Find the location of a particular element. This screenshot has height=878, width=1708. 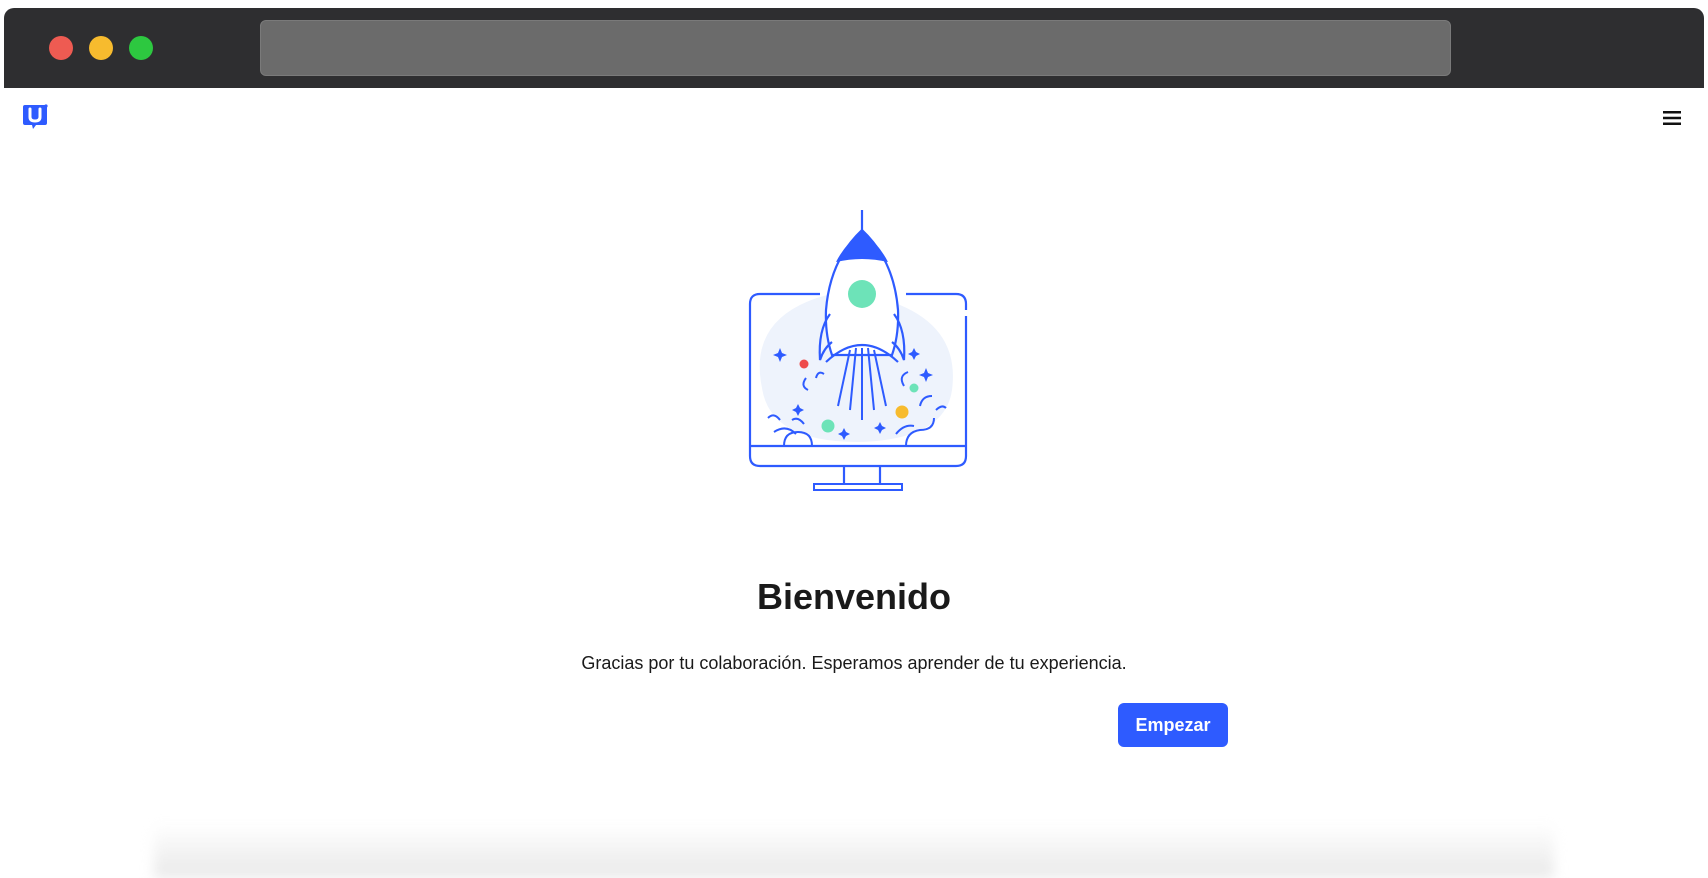

minimize-window-button is located at coordinates (101, 48).